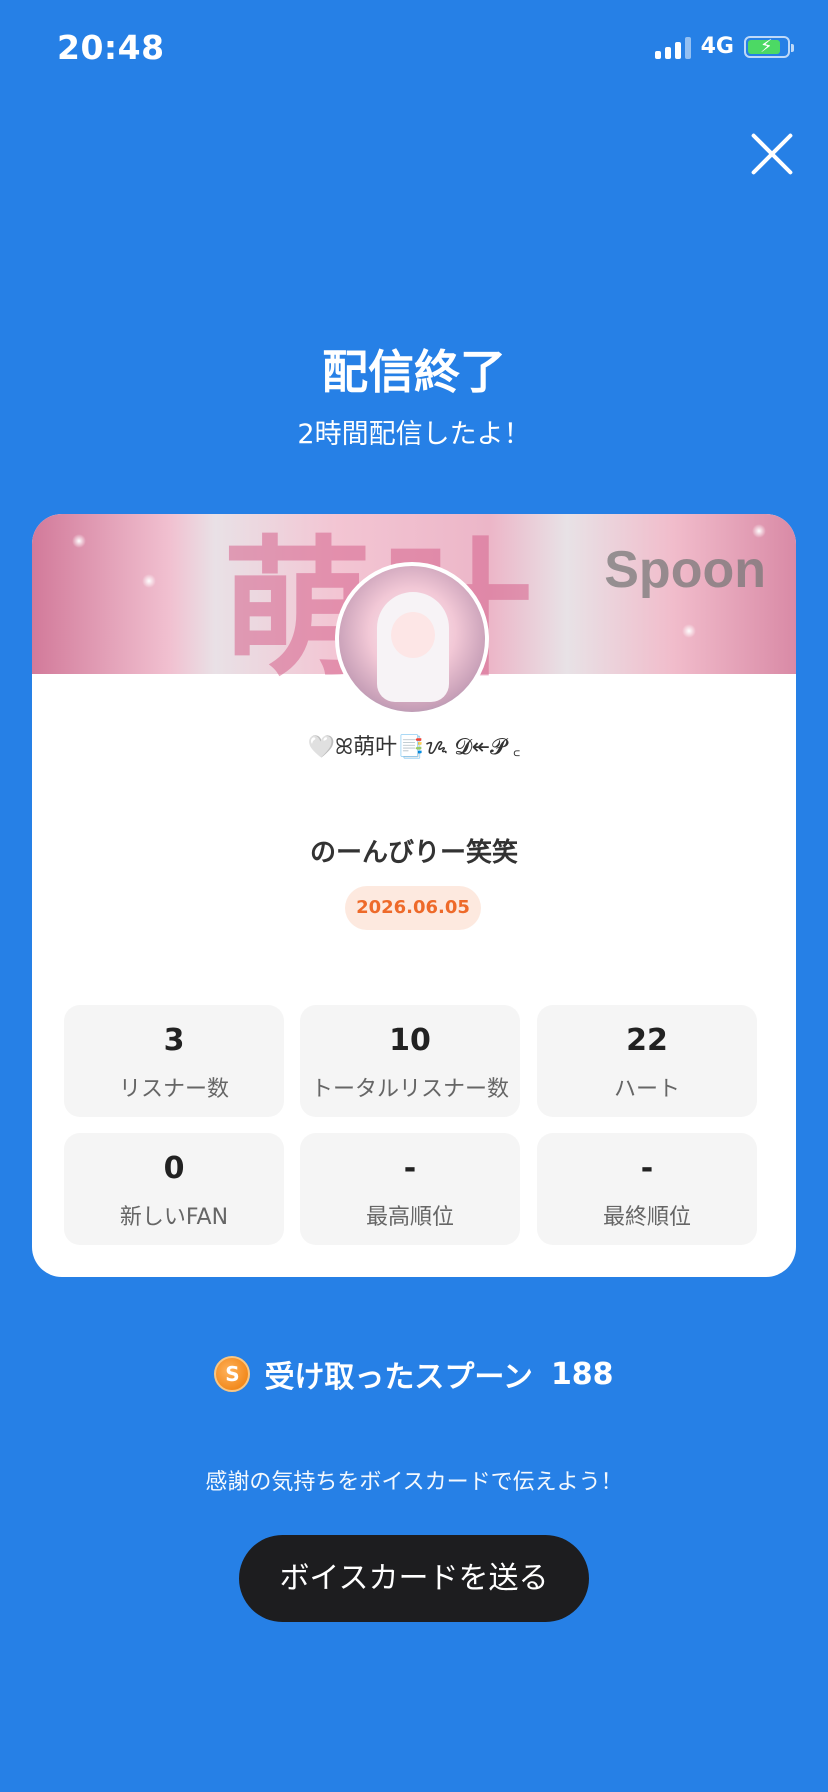  I want to click on received-spoons: S 受け取ったスプーン 188, so click(414, 1374).